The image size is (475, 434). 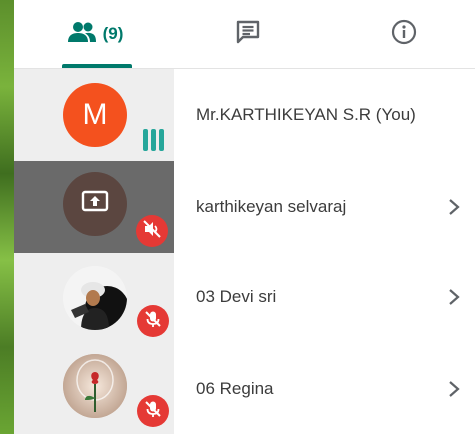 I want to click on muted-speaker-icon, so click(x=152, y=231).